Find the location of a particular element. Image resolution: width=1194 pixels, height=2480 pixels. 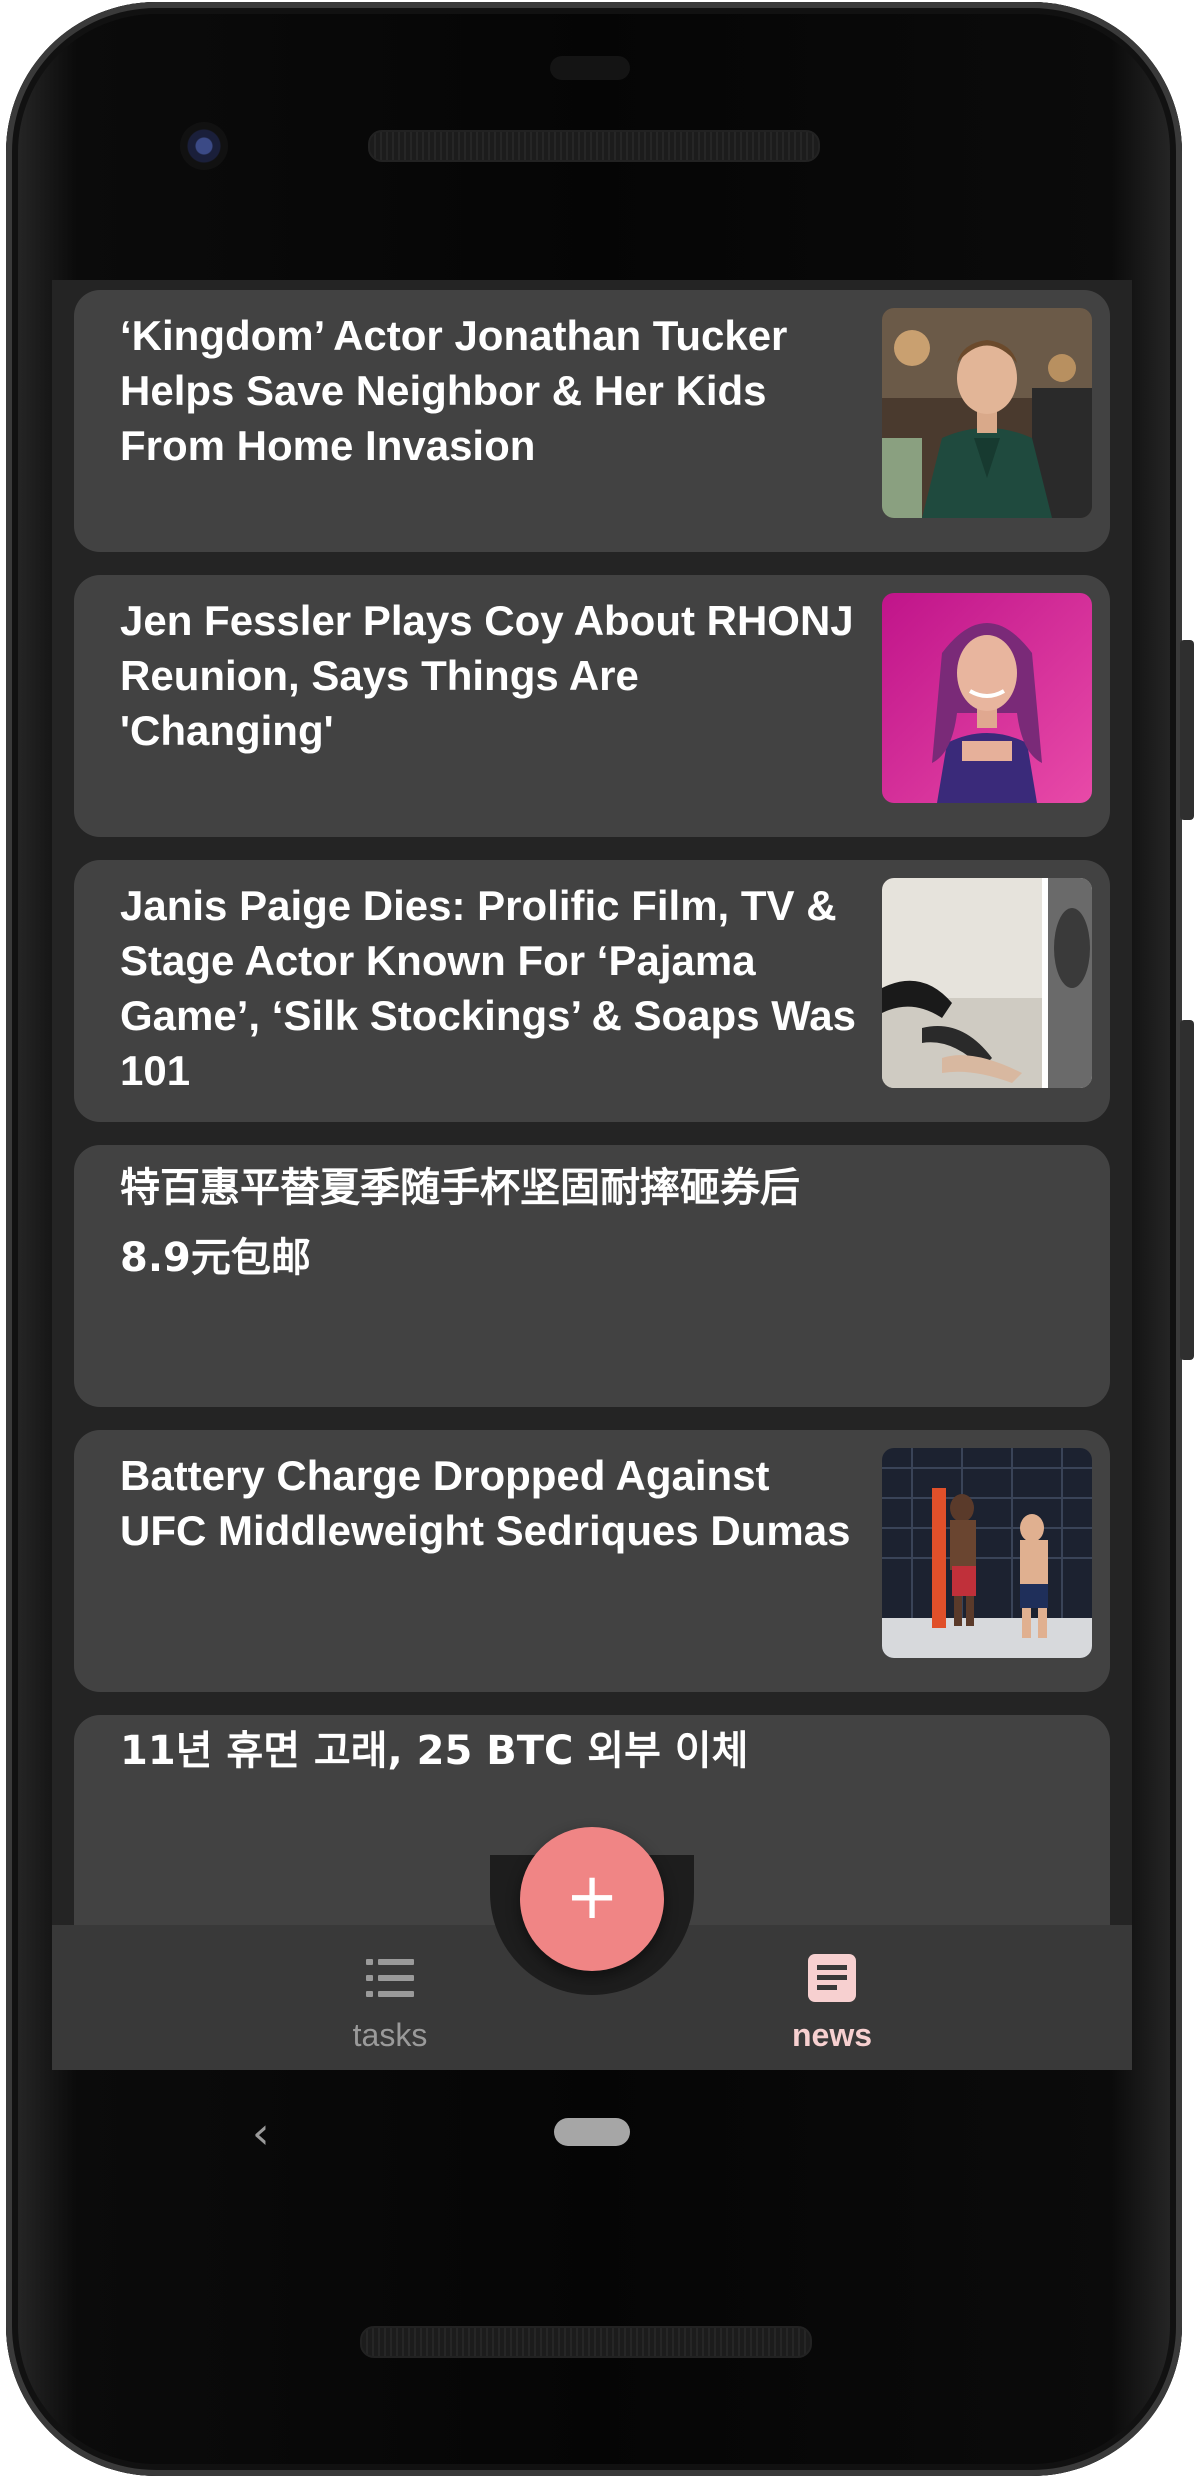

portrait-photo-icon is located at coordinates (987, 698).